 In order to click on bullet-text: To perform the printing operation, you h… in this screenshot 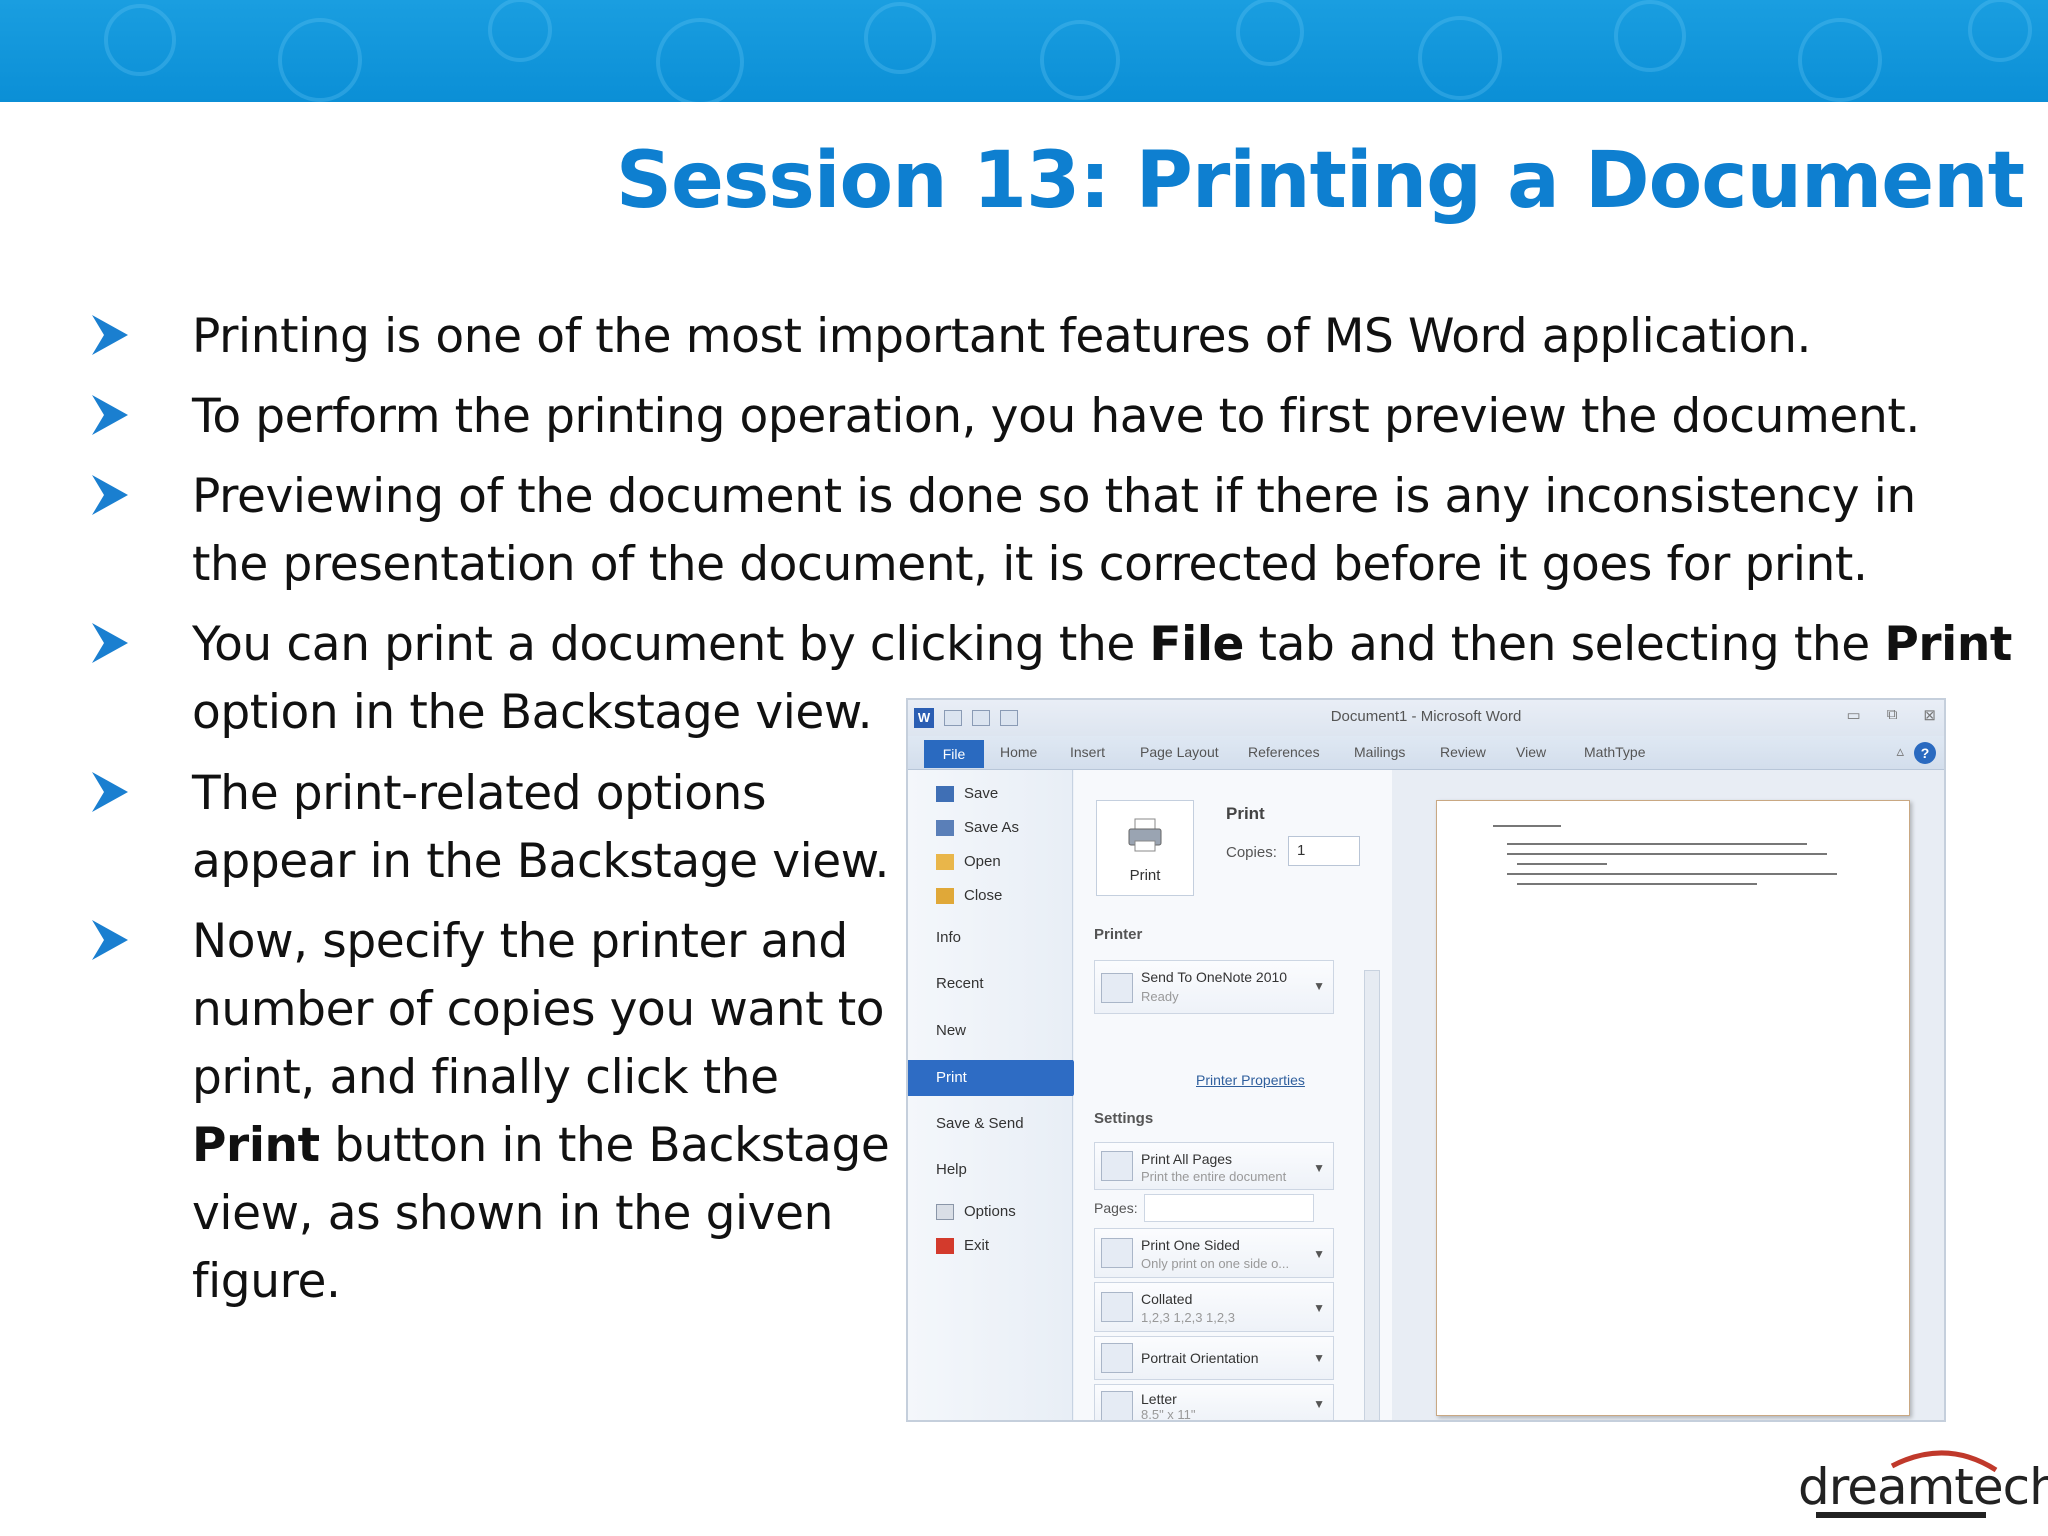, I will do `click(1056, 416)`.